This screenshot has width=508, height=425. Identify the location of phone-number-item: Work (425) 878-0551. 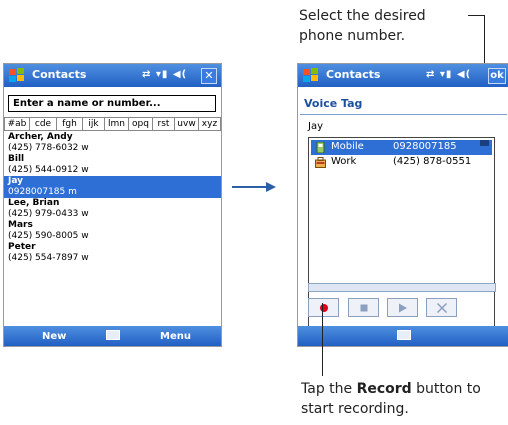
(401, 162).